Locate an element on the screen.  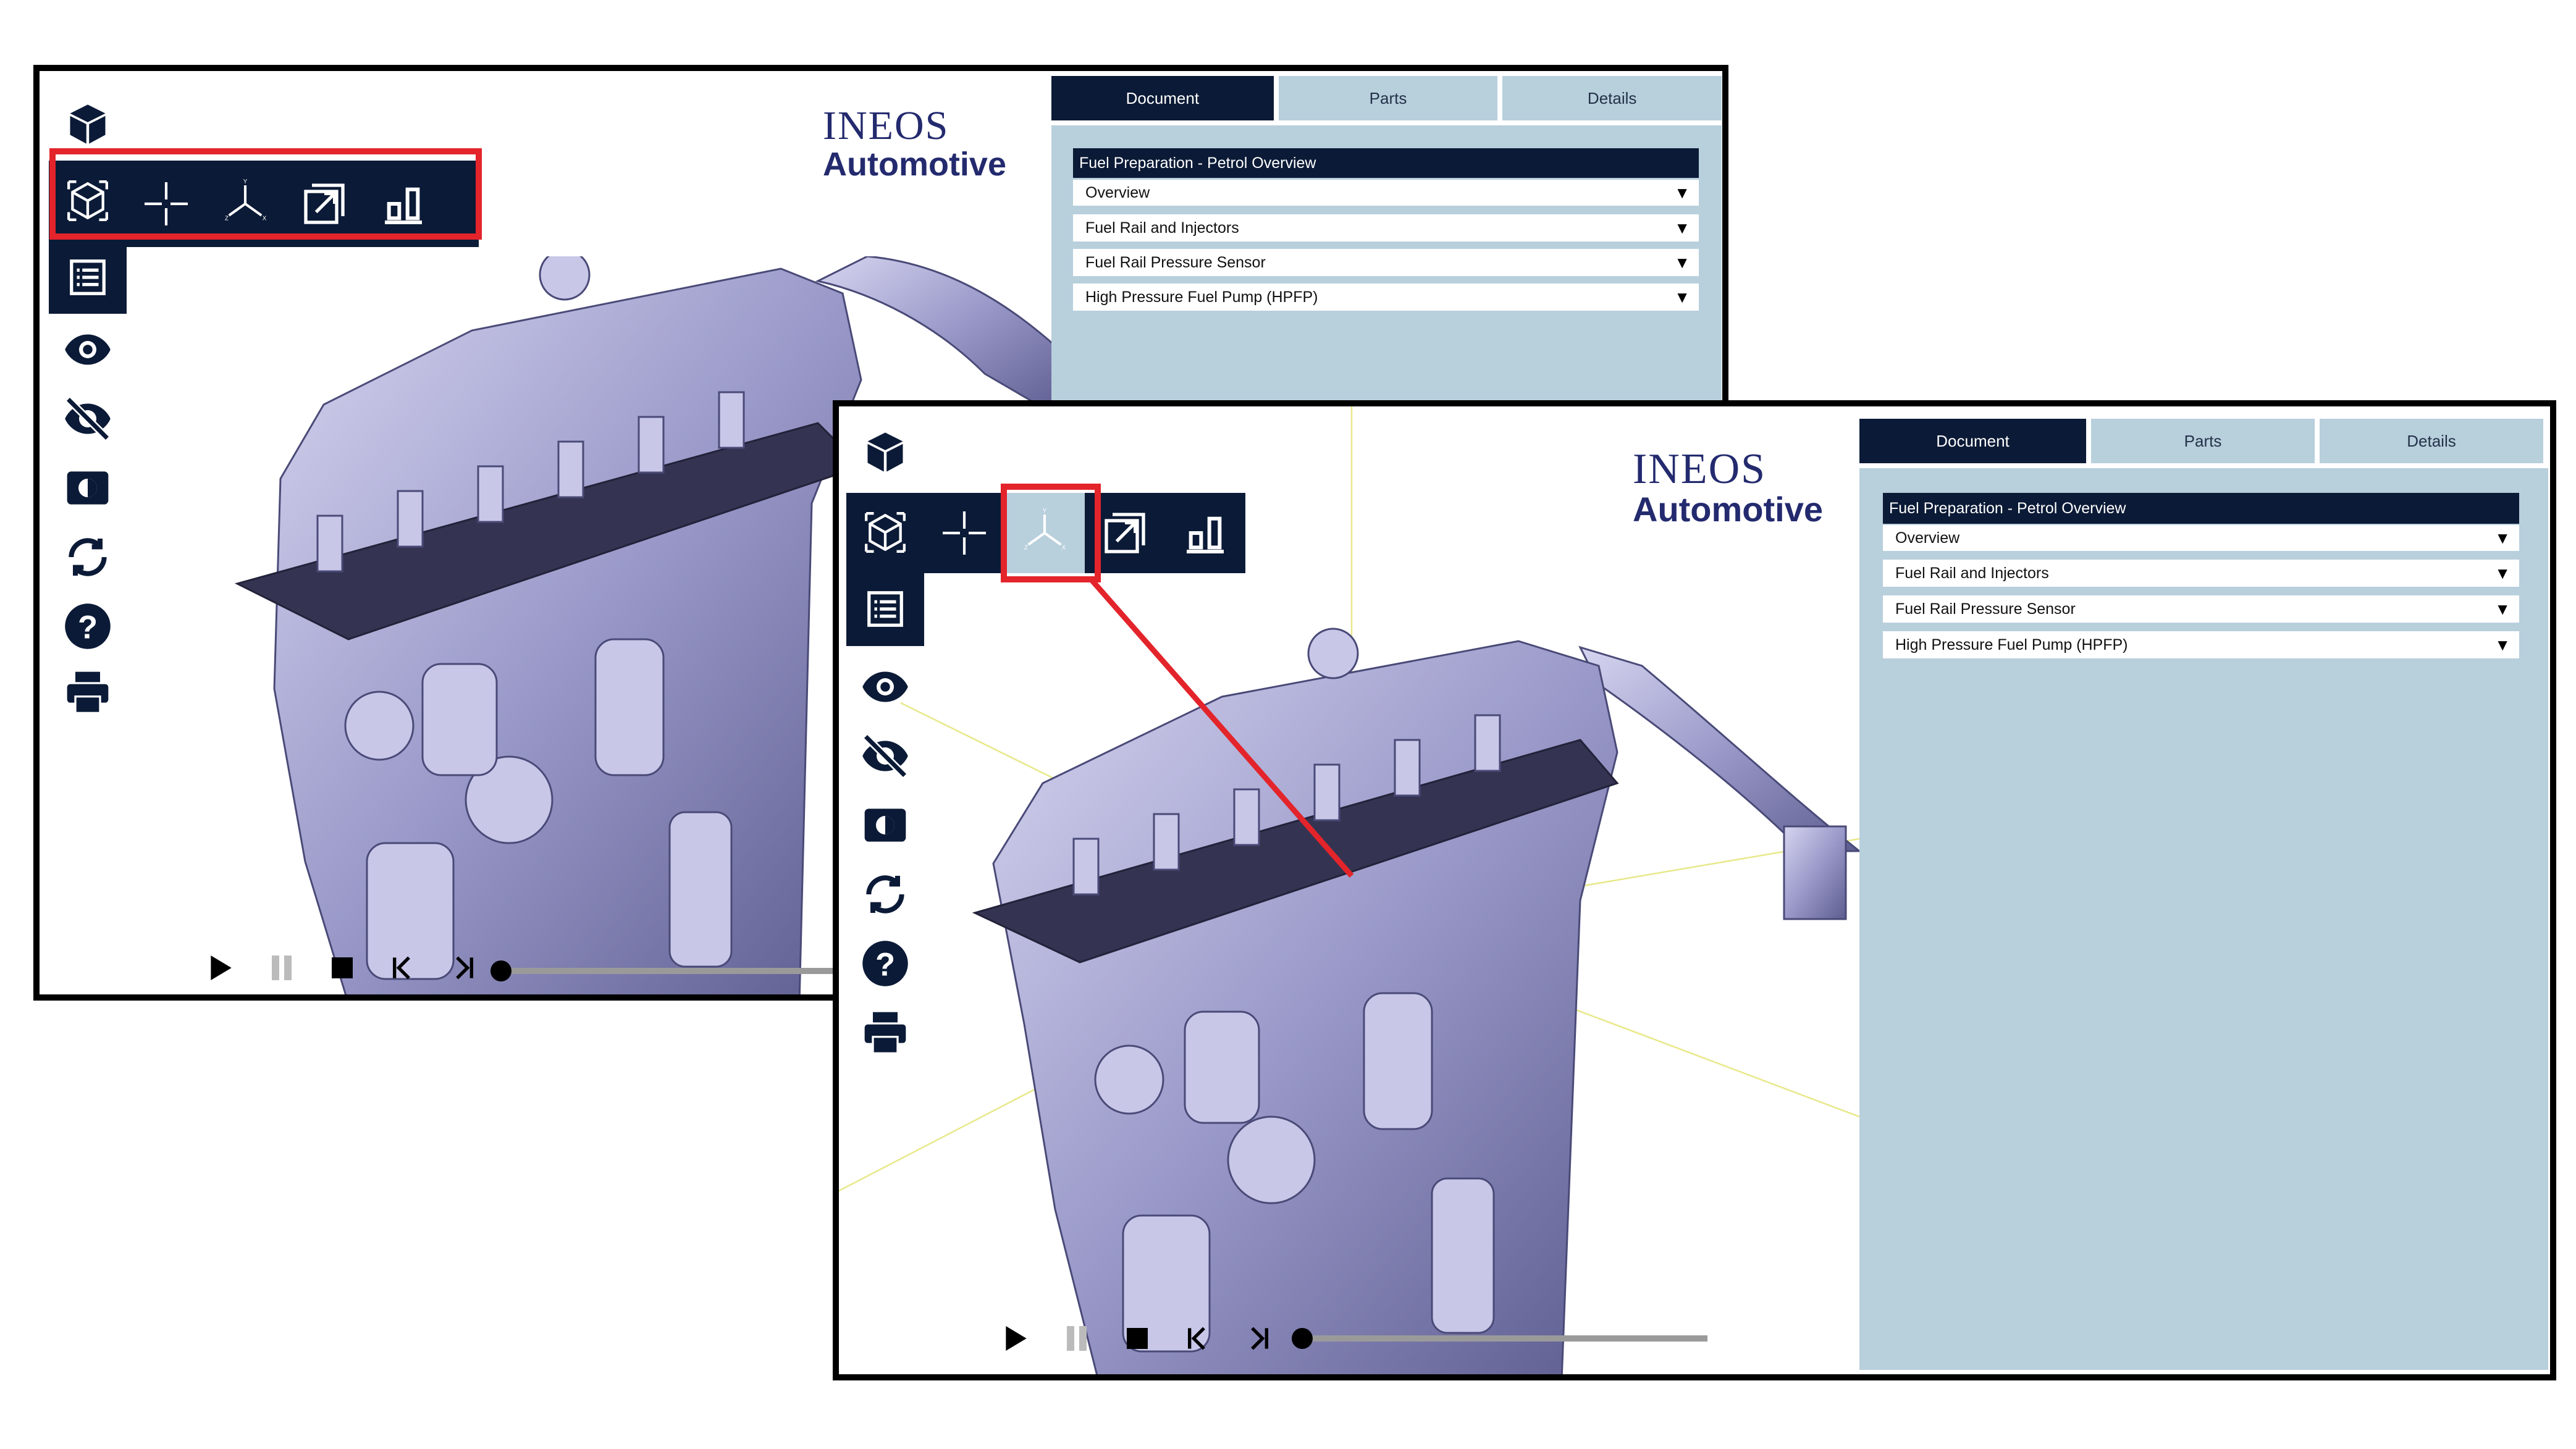
help-icon: ? is located at coordinates (88, 626).